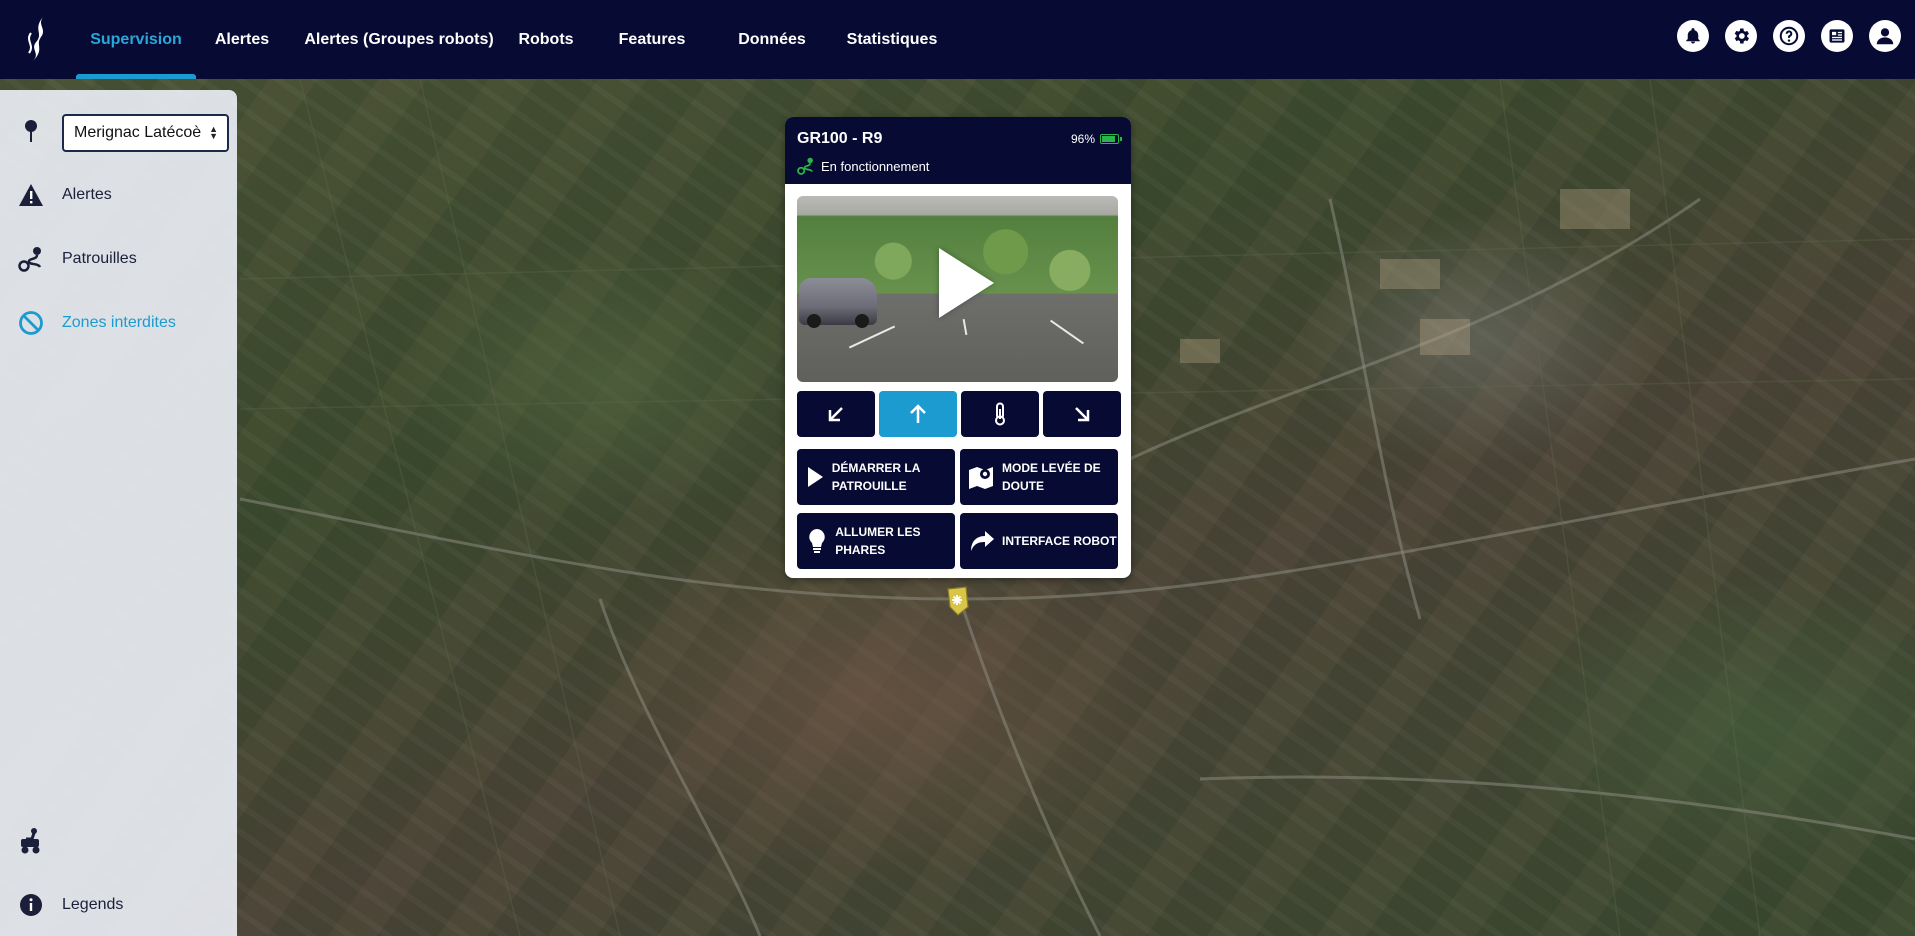 The height and width of the screenshot is (936, 1915). Describe the element at coordinates (31, 195) in the screenshot. I see `warning-icon` at that location.